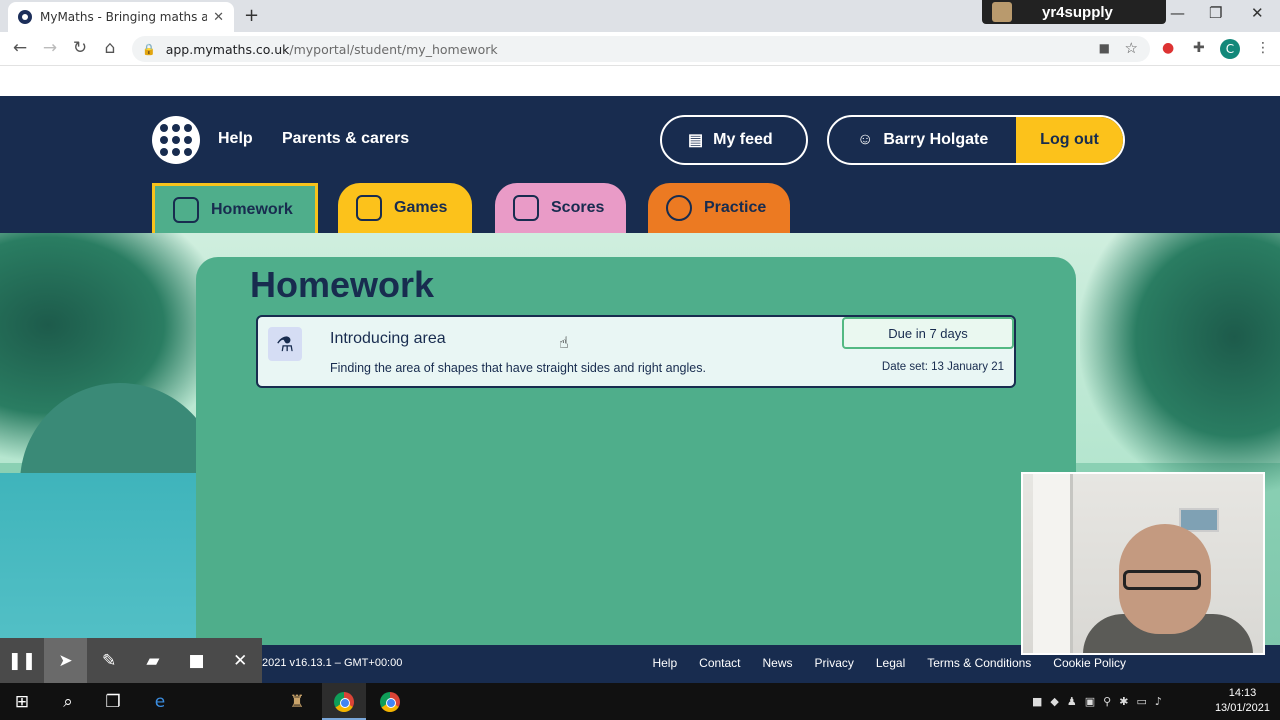 This screenshot has width=1280, height=720. Describe the element at coordinates (1069, 140) in the screenshot. I see `logout-button: Log out` at that location.